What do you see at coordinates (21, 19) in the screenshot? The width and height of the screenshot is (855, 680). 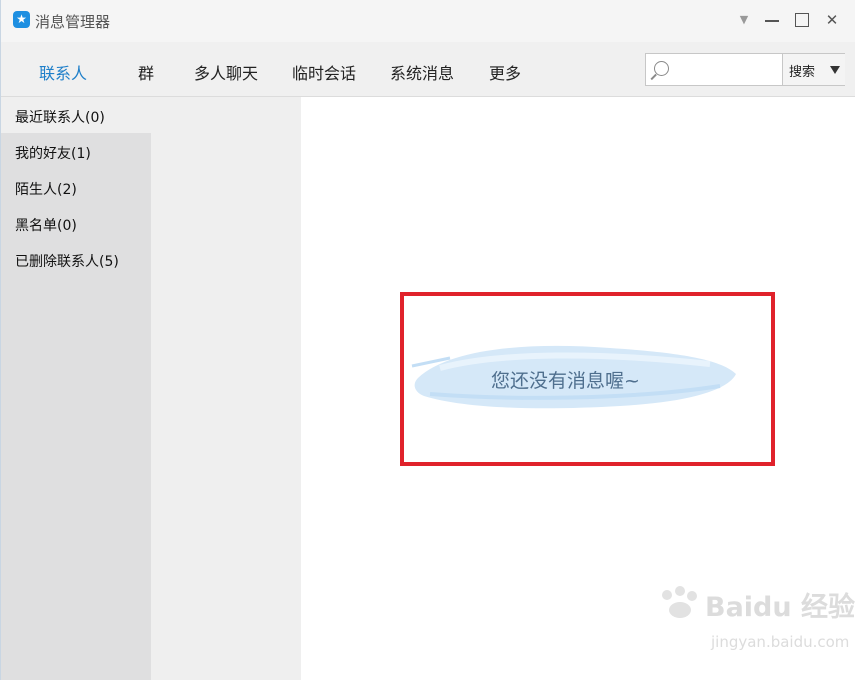 I see `star-bubble-icon: ★` at bounding box center [21, 19].